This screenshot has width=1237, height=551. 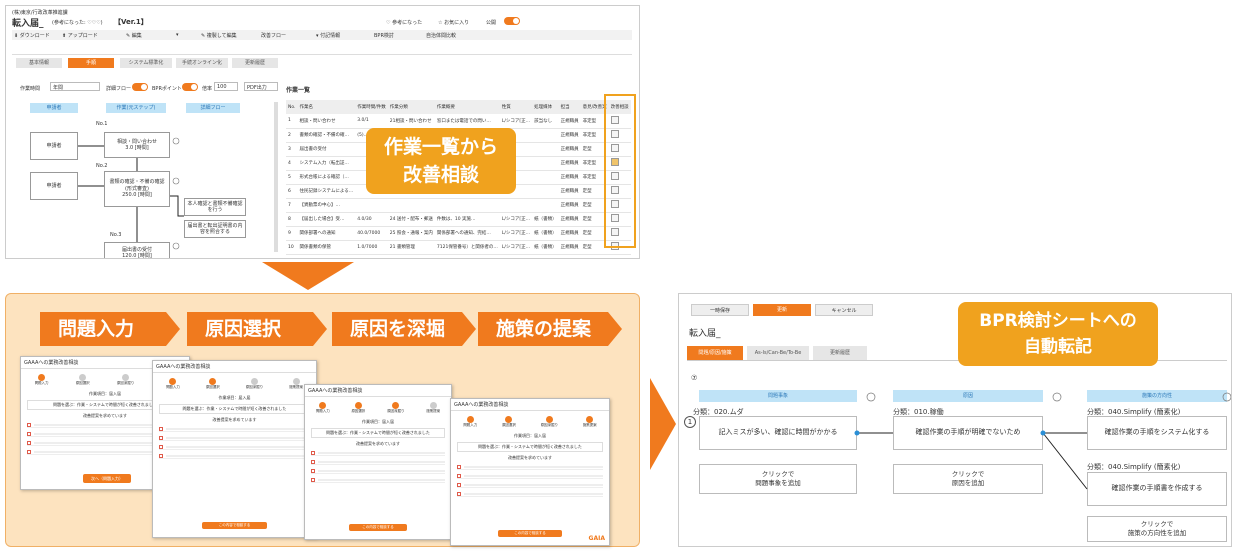 I want to click on table-cell: 10, so click(x=292, y=247).